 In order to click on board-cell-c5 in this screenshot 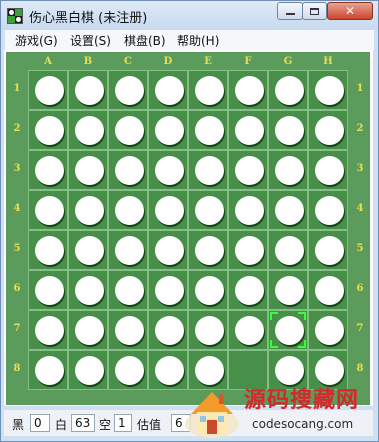, I will do `click(128, 250)`.